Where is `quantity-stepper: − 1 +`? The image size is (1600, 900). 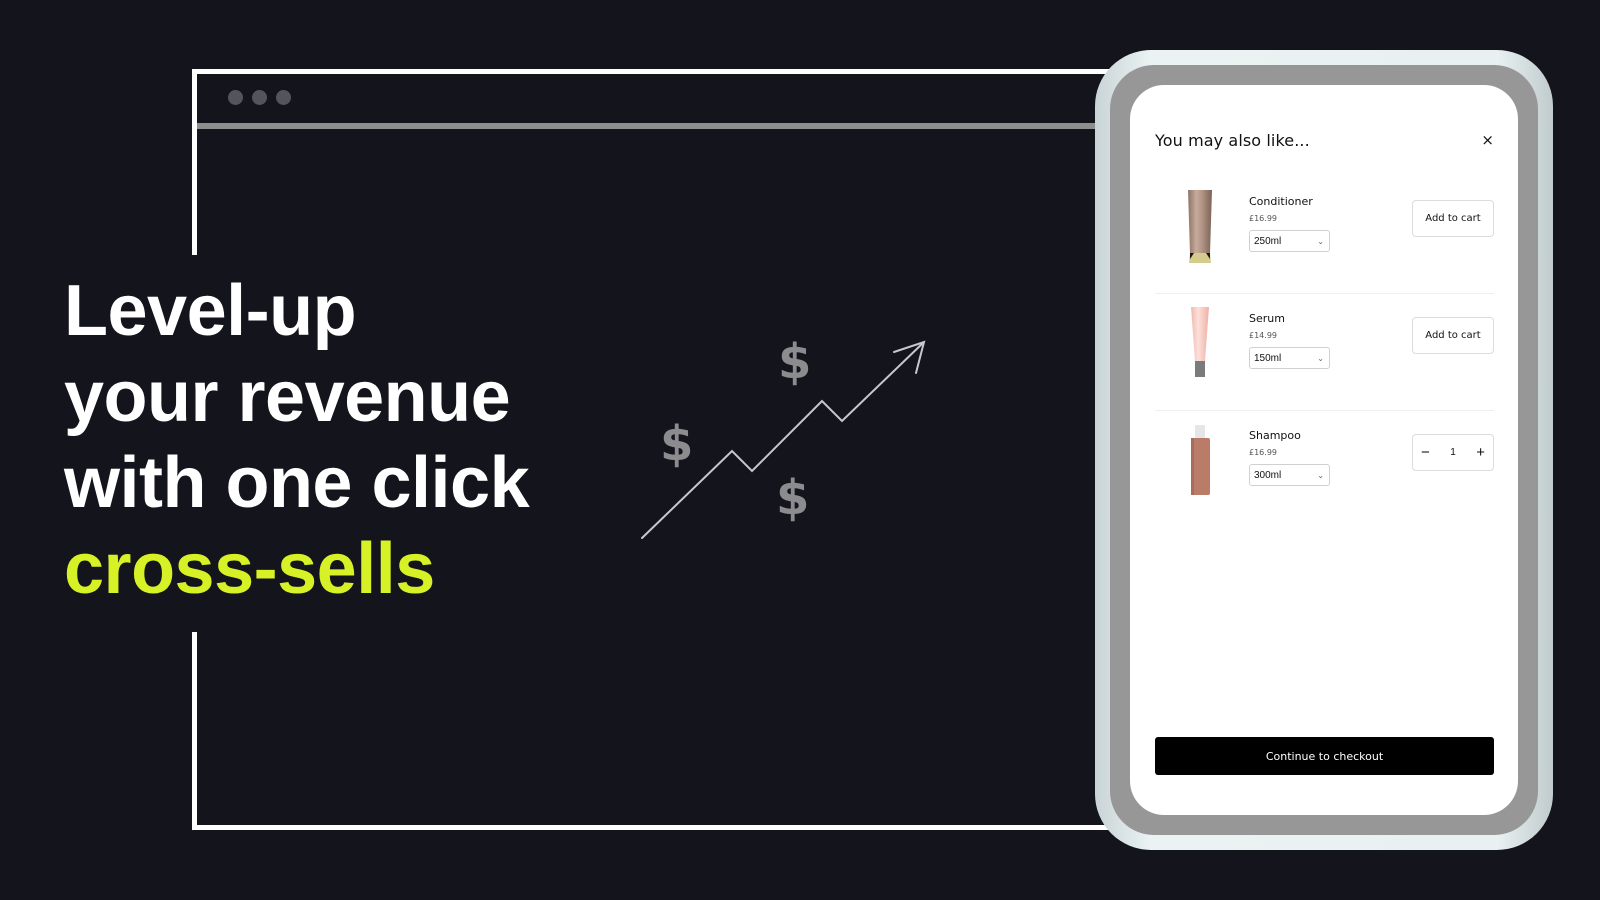
quantity-stepper: − 1 + is located at coordinates (1453, 452).